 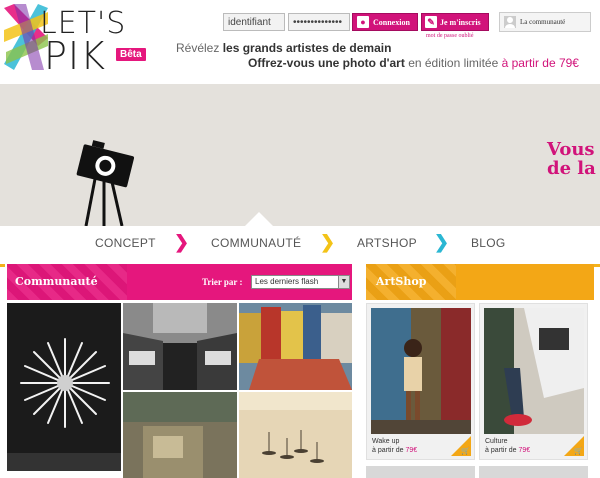 I want to click on signup-button: ✎ Je m'inscris, so click(x=455, y=22).